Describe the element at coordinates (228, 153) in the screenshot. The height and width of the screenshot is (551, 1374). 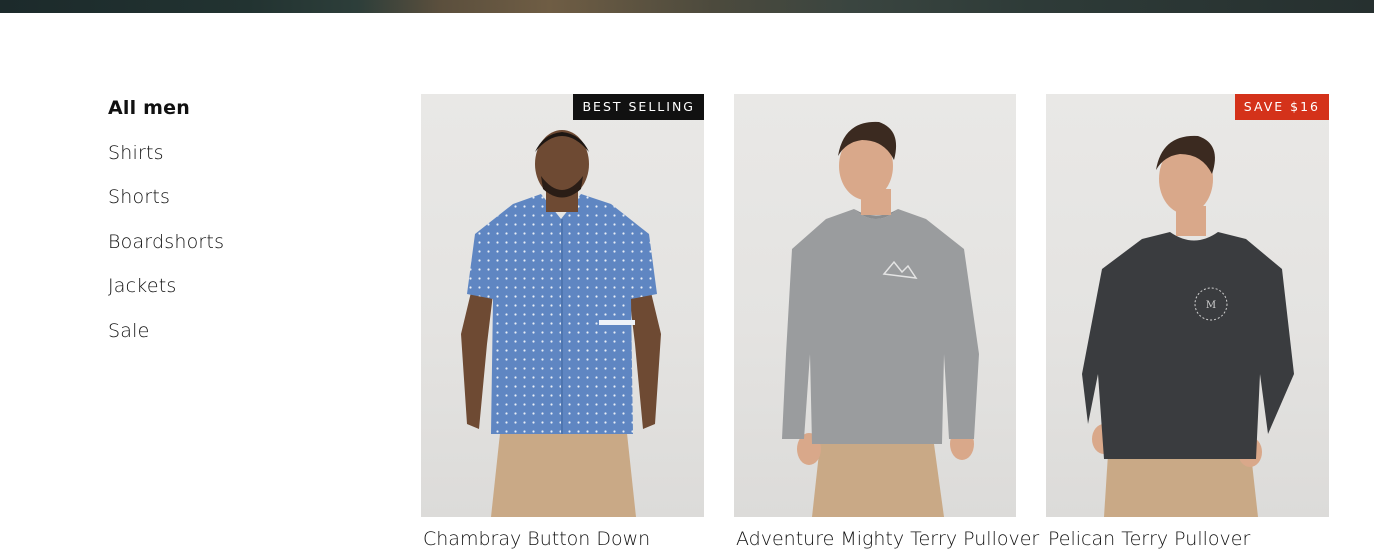
I see `sidebar-item-shirts: Shirts` at that location.